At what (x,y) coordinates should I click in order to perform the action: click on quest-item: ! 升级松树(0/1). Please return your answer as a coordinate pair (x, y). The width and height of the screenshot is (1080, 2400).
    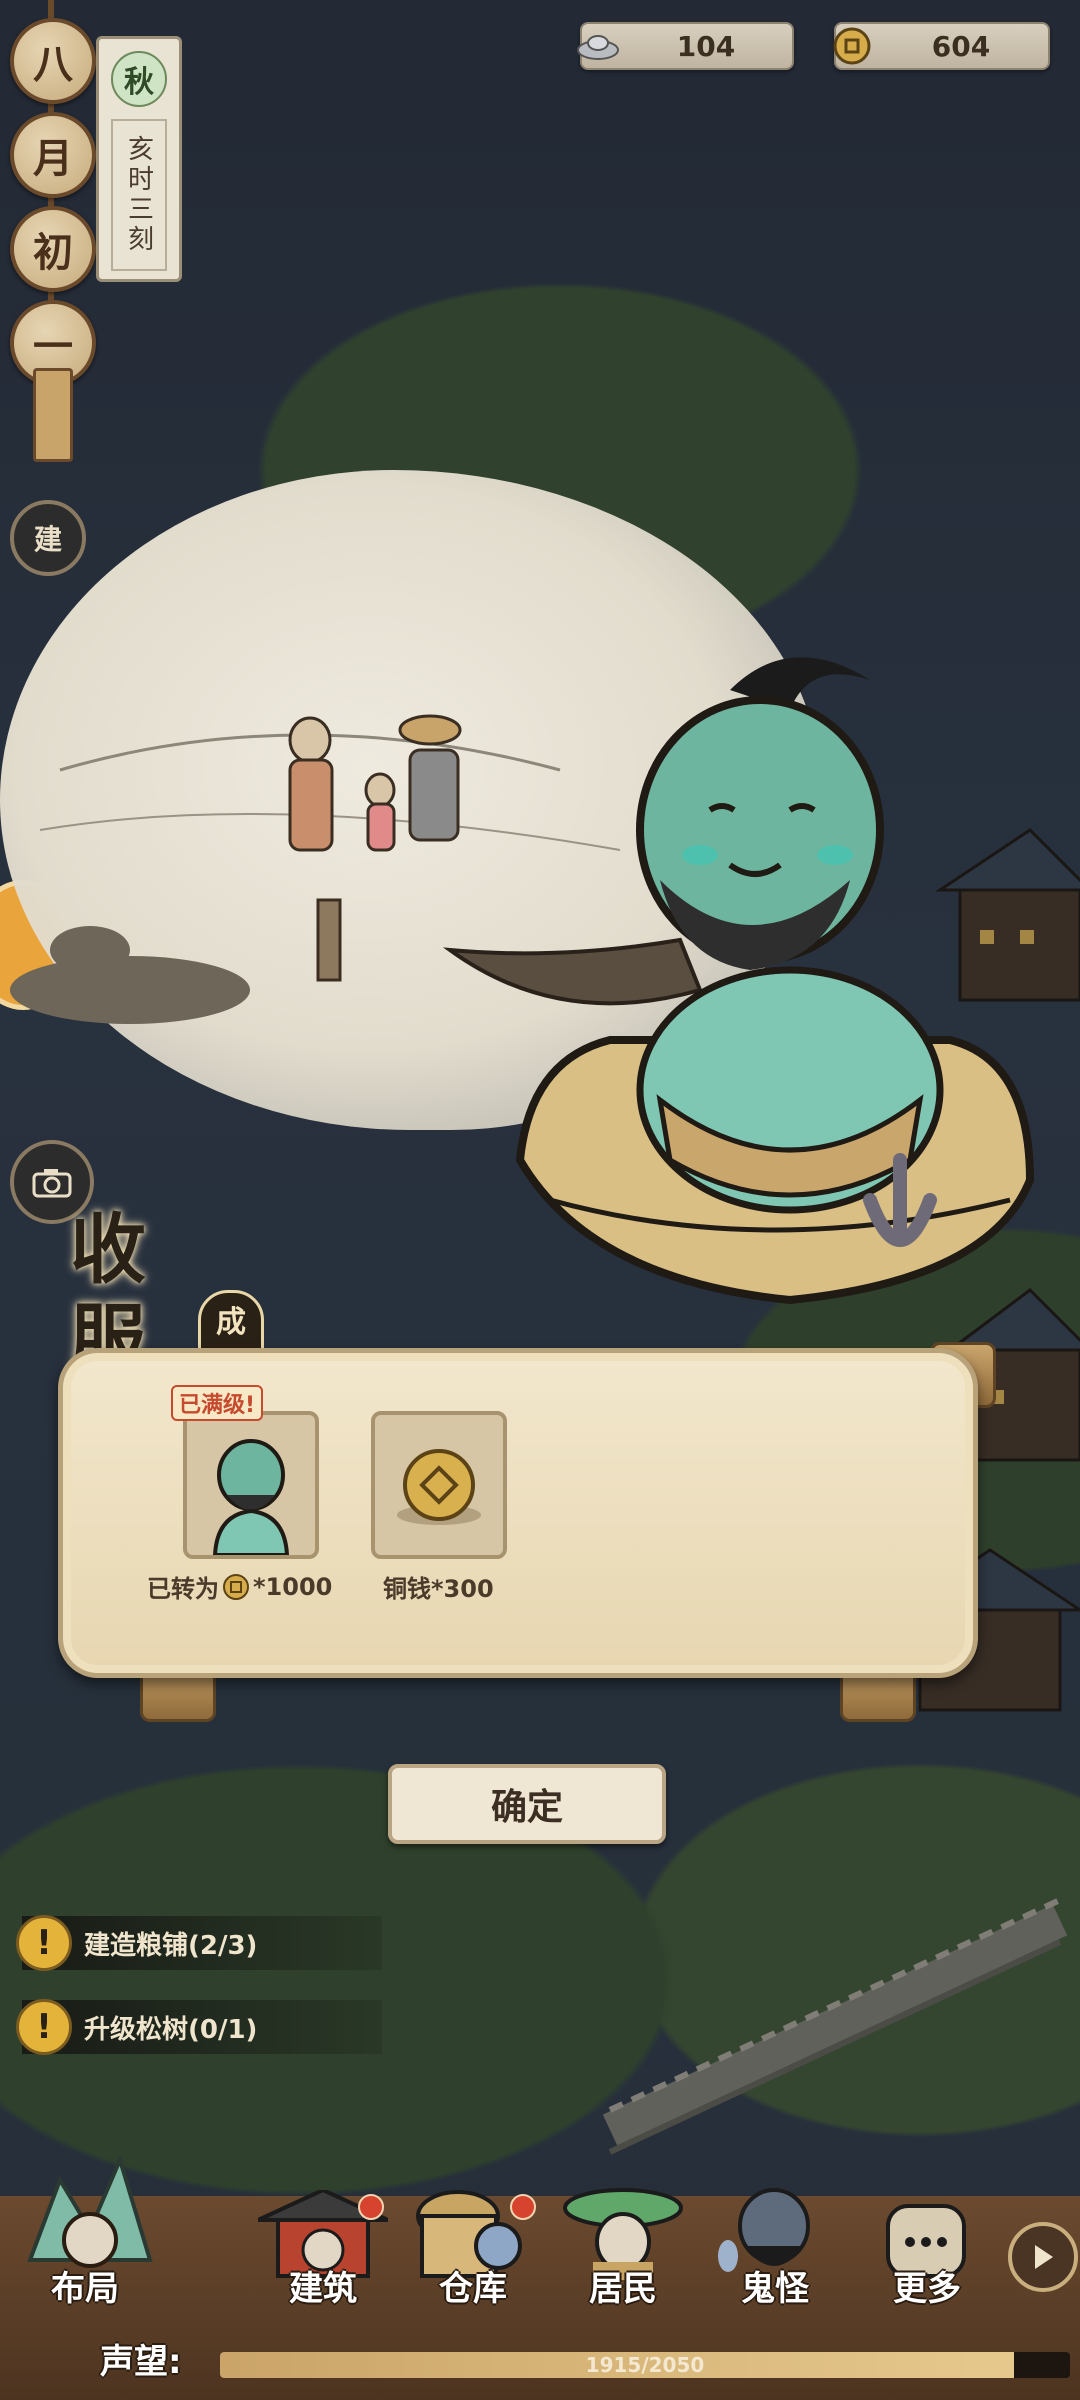
    Looking at the image, I should click on (199, 2027).